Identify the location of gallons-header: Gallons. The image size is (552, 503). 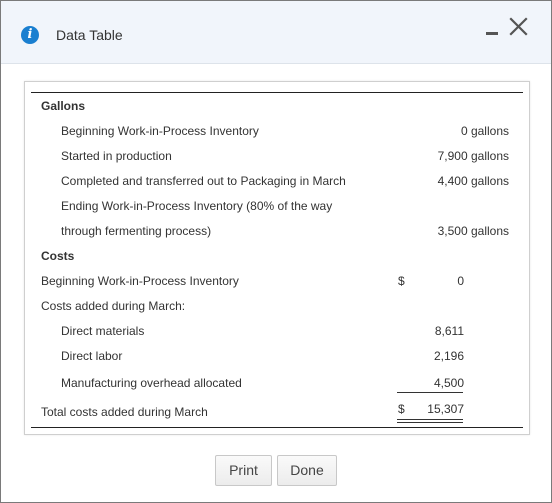
(63, 106).